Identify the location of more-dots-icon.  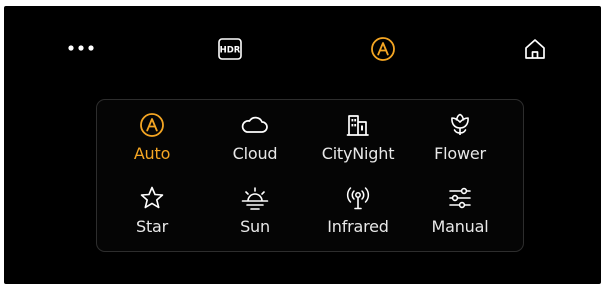
(81, 48).